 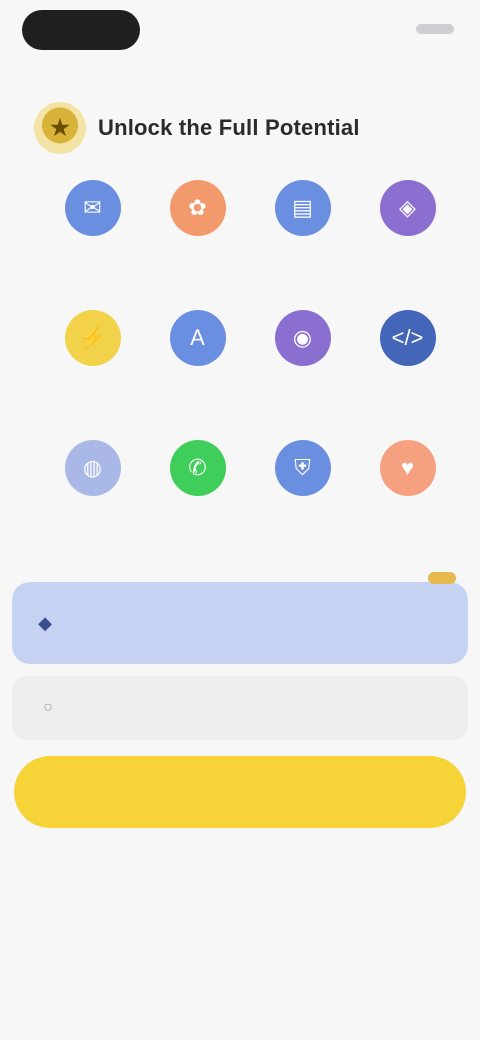 What do you see at coordinates (240, 708) in the screenshot?
I see `secondary-plan-row: ○` at bounding box center [240, 708].